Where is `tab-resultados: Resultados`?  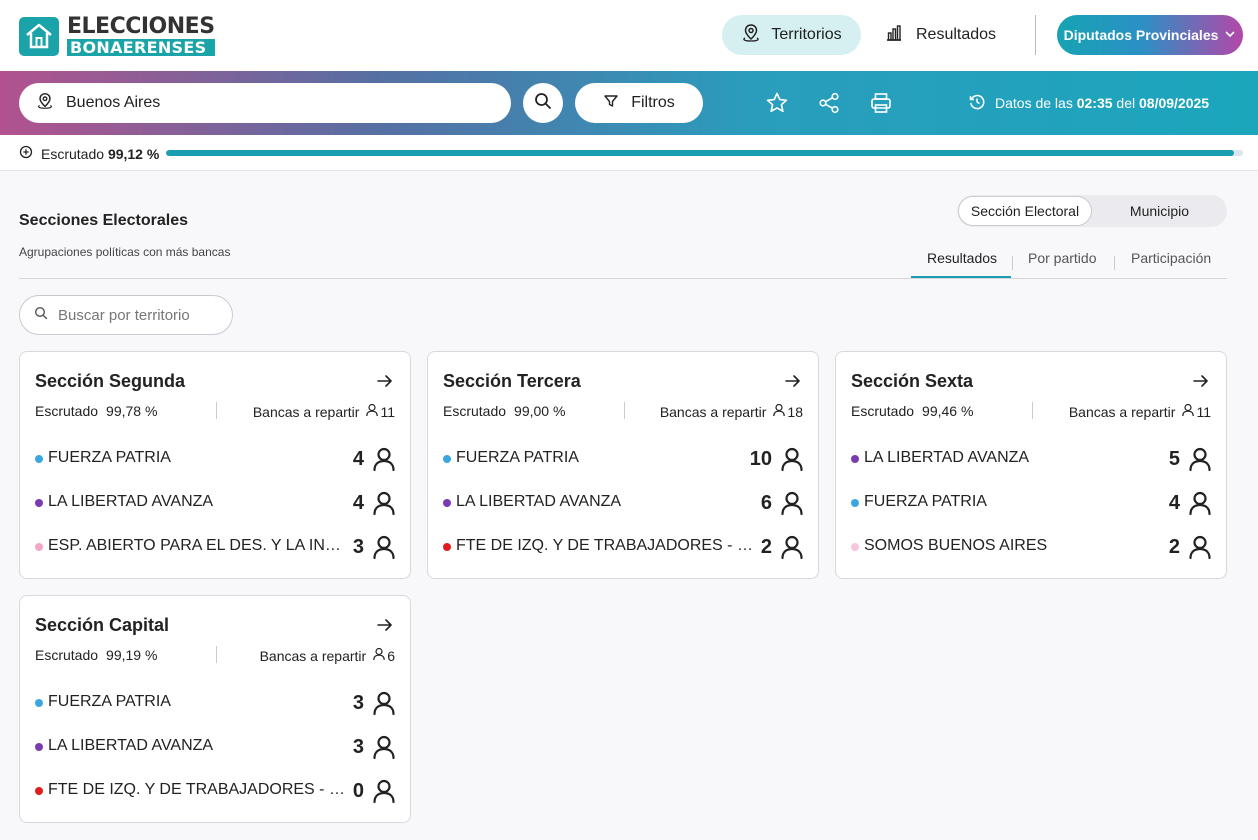 tab-resultados: Resultados is located at coordinates (962, 258).